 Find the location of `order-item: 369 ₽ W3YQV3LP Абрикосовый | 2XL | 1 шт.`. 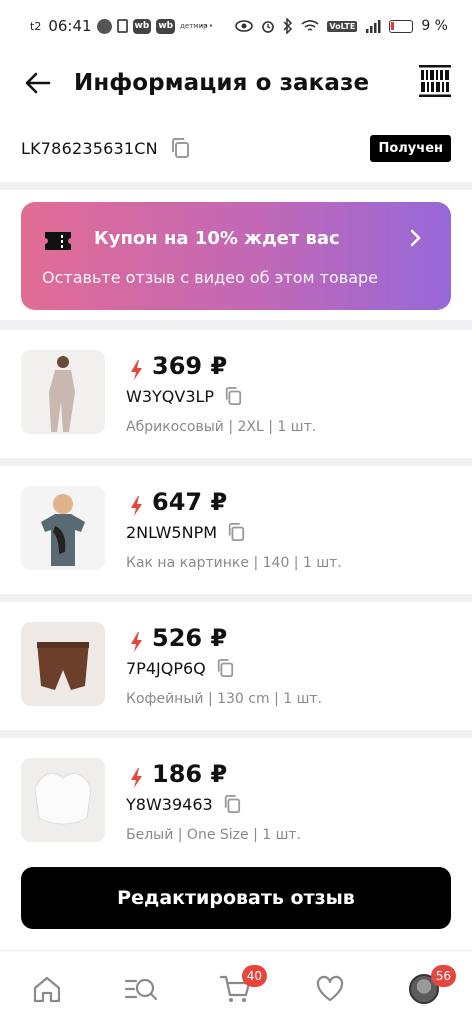

order-item: 369 ₽ W3YQV3LP Абрикосовый | 2XL | 1 шт. is located at coordinates (236, 394).